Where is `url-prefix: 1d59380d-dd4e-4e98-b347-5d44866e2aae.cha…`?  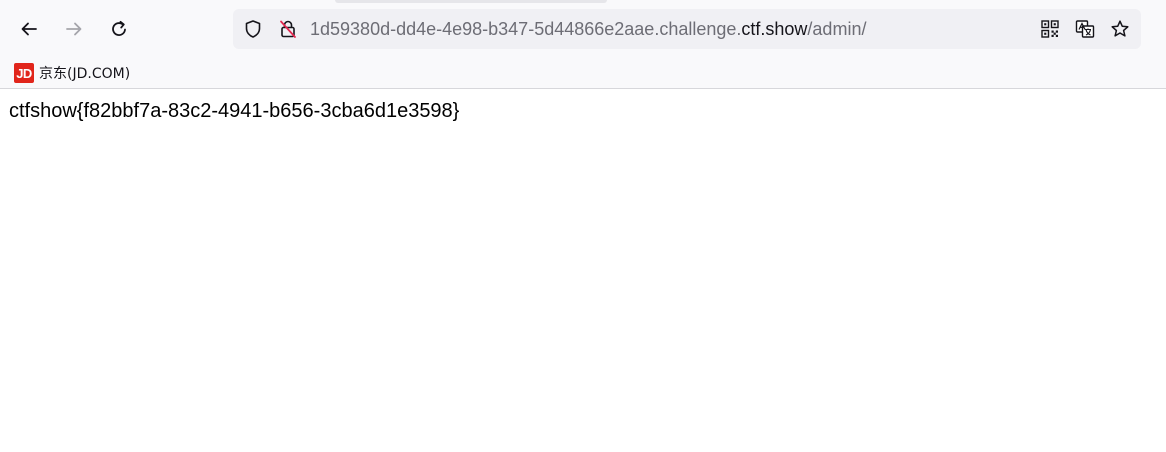
url-prefix: 1d59380d-dd4e-4e98-b347-5d44866e2aae.cha… is located at coordinates (526, 29).